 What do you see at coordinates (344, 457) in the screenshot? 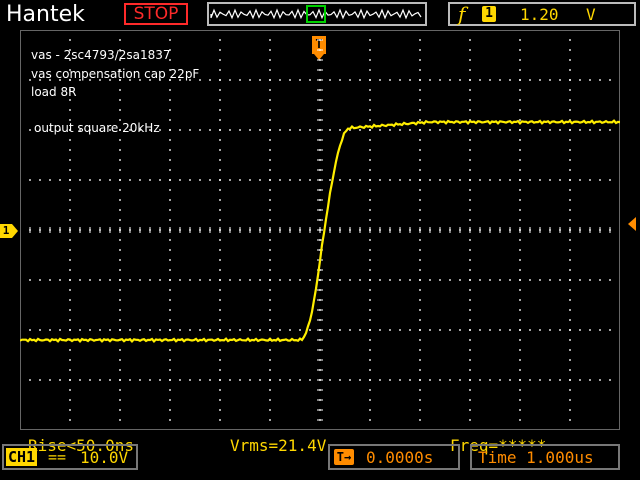
I see `trigger-position-icon: T→` at bounding box center [344, 457].